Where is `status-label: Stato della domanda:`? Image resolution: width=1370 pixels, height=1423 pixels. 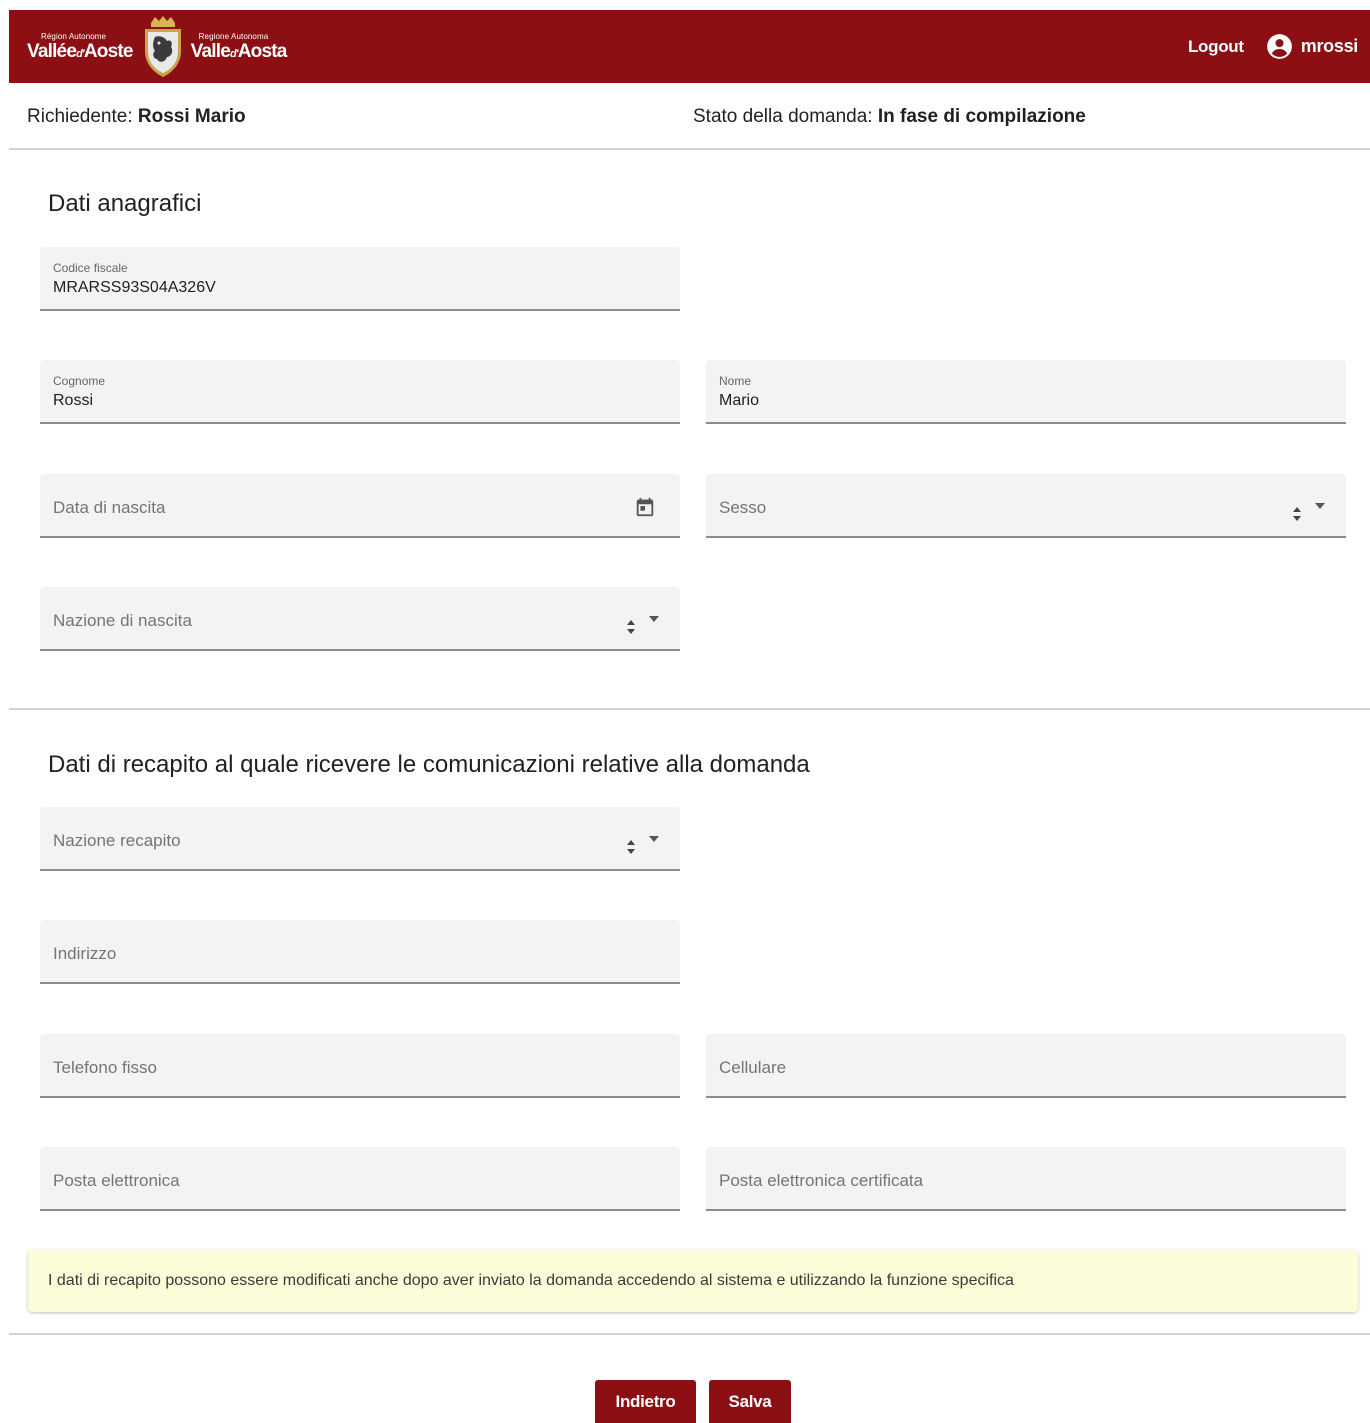
status-label: Stato della domanda: is located at coordinates (783, 116).